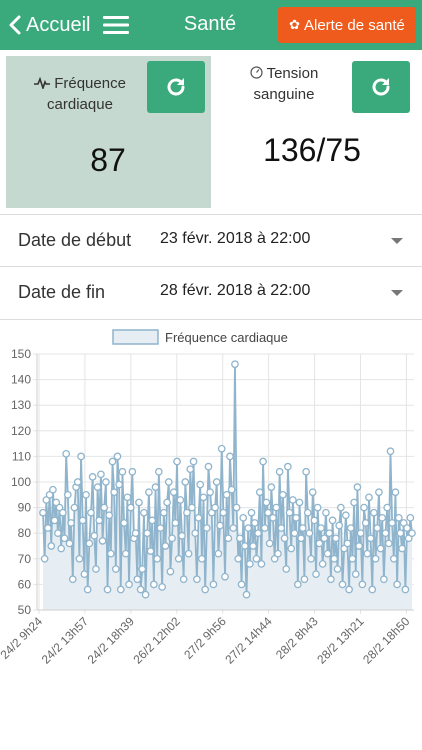 The width and height of the screenshot is (422, 750). What do you see at coordinates (211, 319) in the screenshot?
I see `divider` at bounding box center [211, 319].